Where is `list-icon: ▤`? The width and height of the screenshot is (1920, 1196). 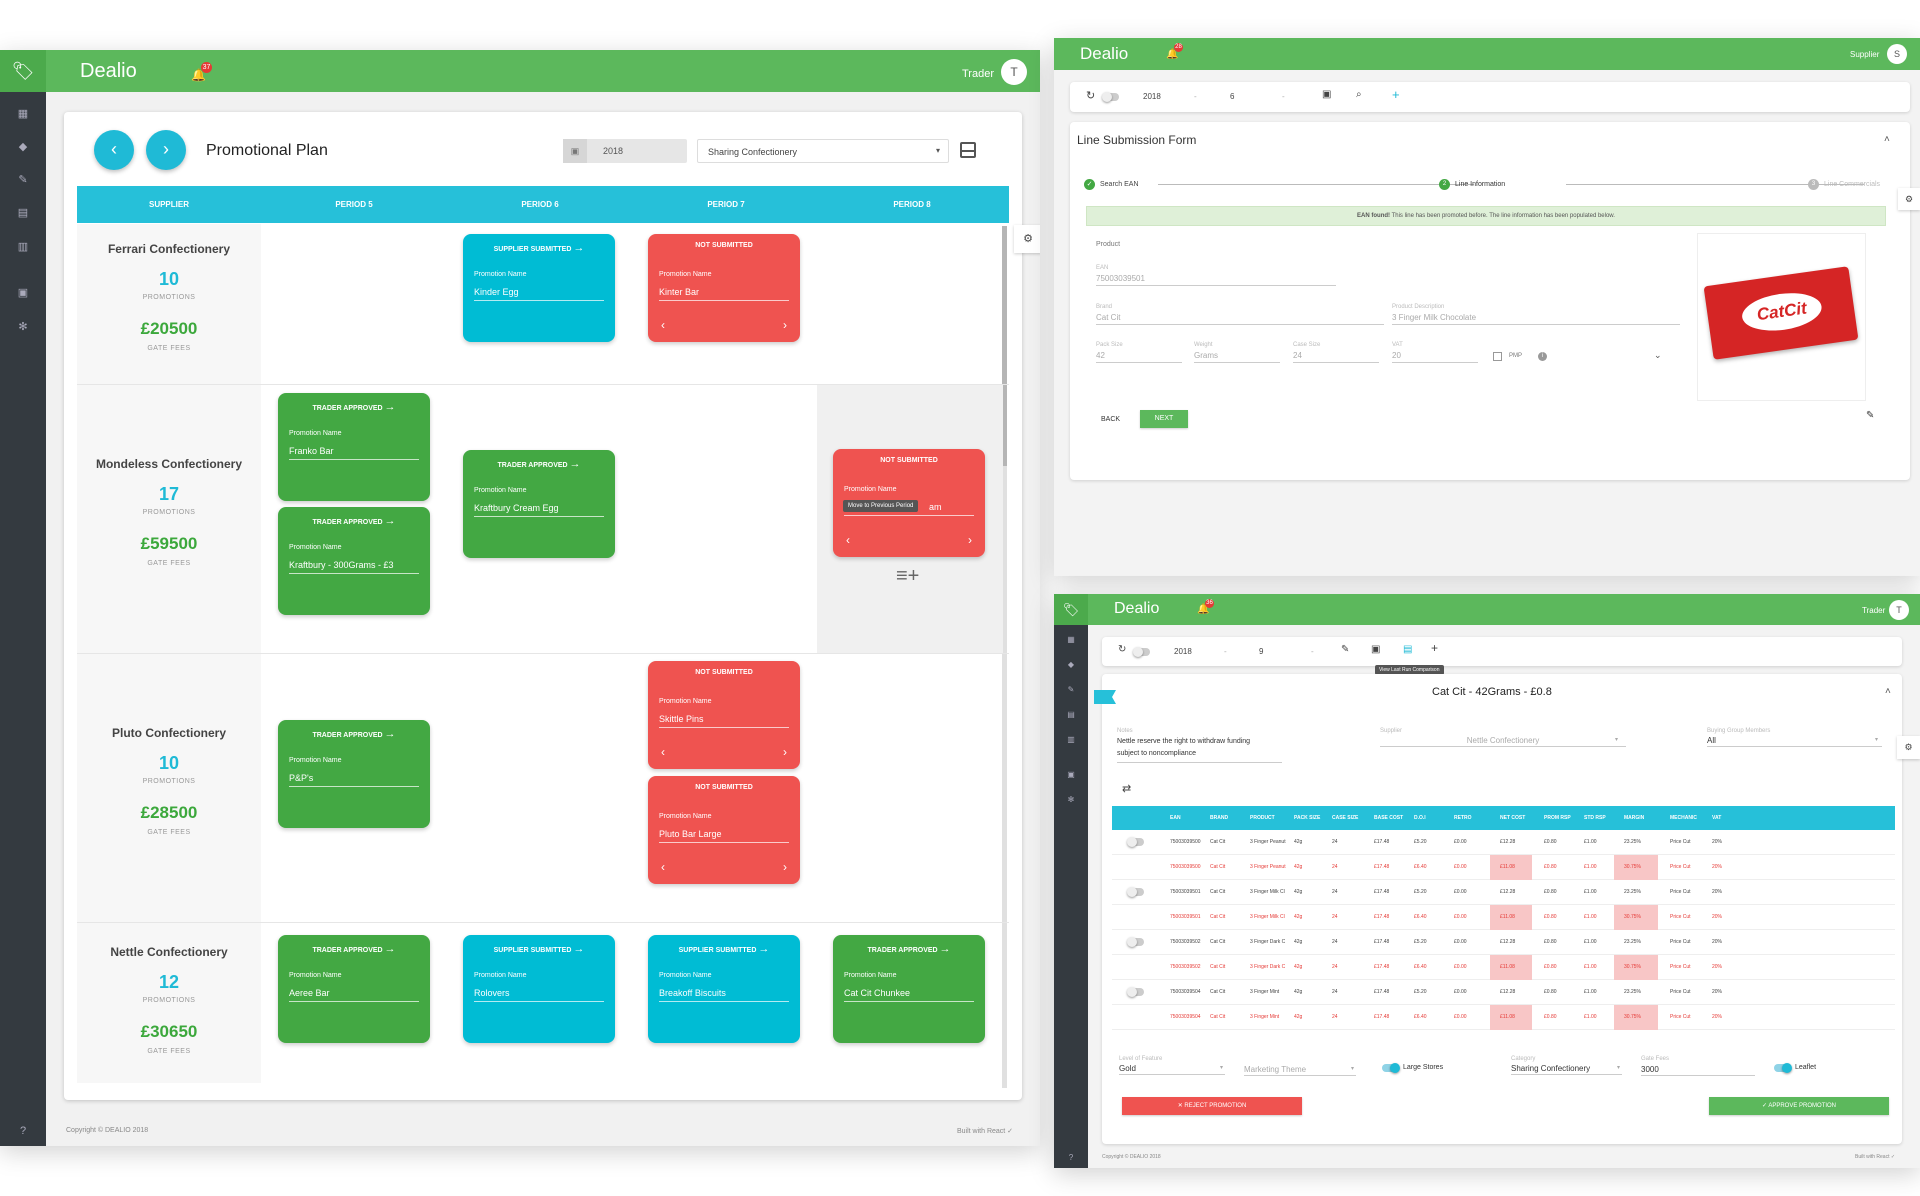
list-icon: ▤ is located at coordinates (23, 212).